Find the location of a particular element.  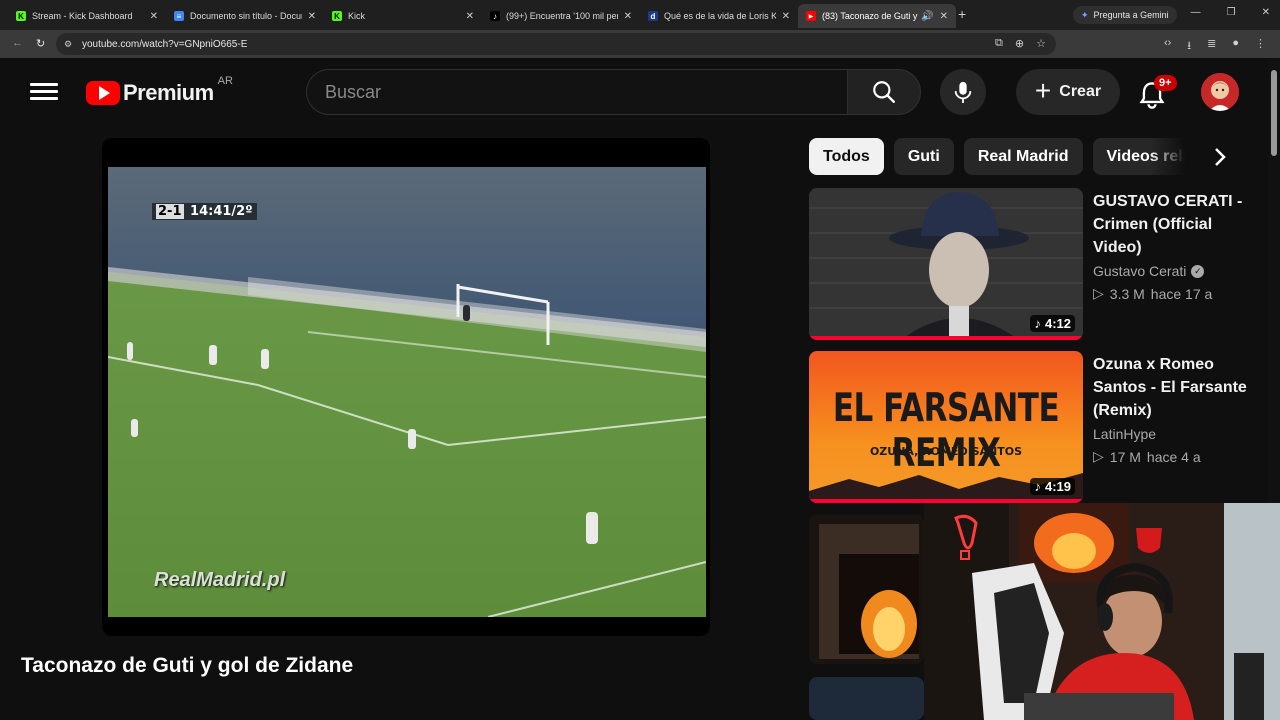

thumbnail-headline: EL FARSANTE REMIX is located at coordinates (946, 431).